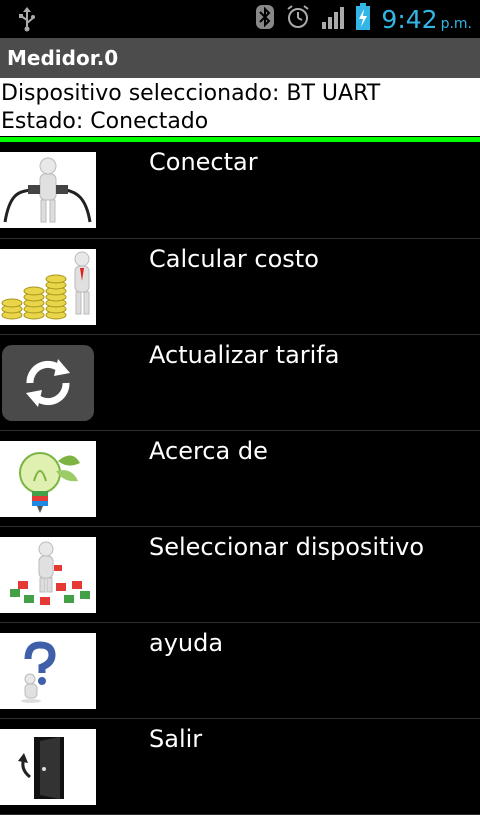  What do you see at coordinates (234, 259) in the screenshot?
I see `menu-item-label: Calcular costo` at bounding box center [234, 259].